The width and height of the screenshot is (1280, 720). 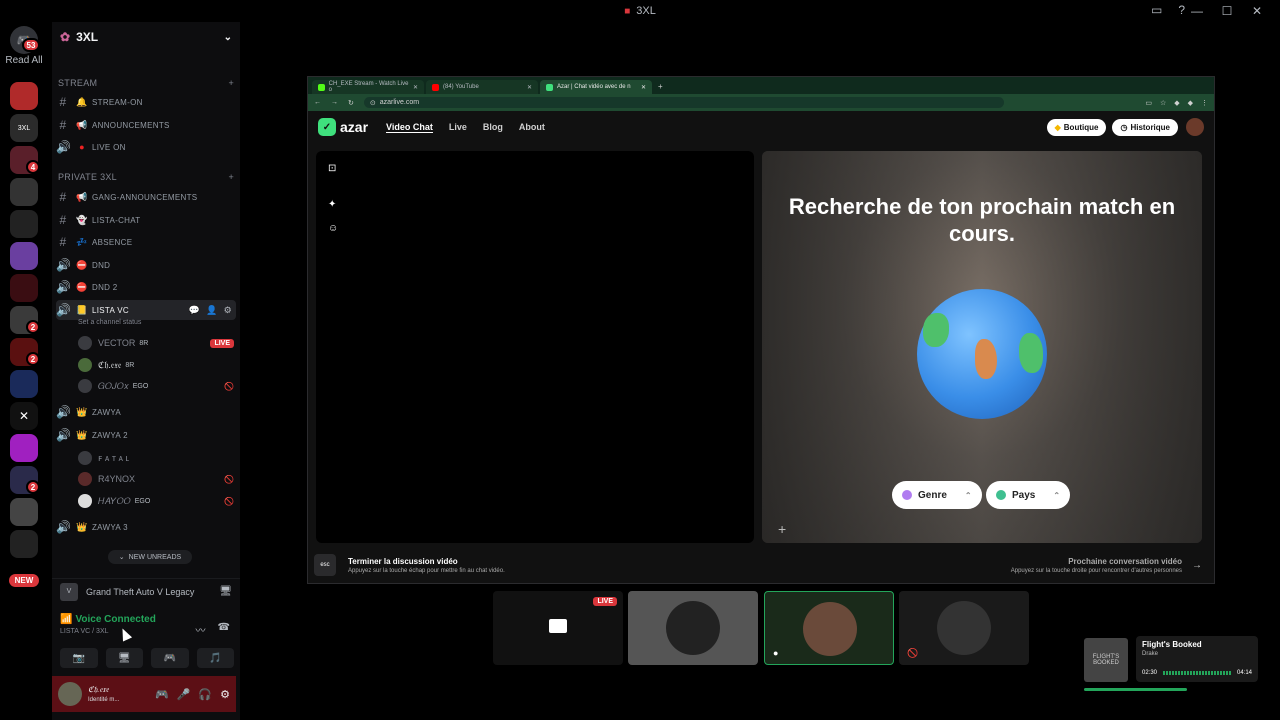 I want to click on minimize-button: —, so click(x=1197, y=11).